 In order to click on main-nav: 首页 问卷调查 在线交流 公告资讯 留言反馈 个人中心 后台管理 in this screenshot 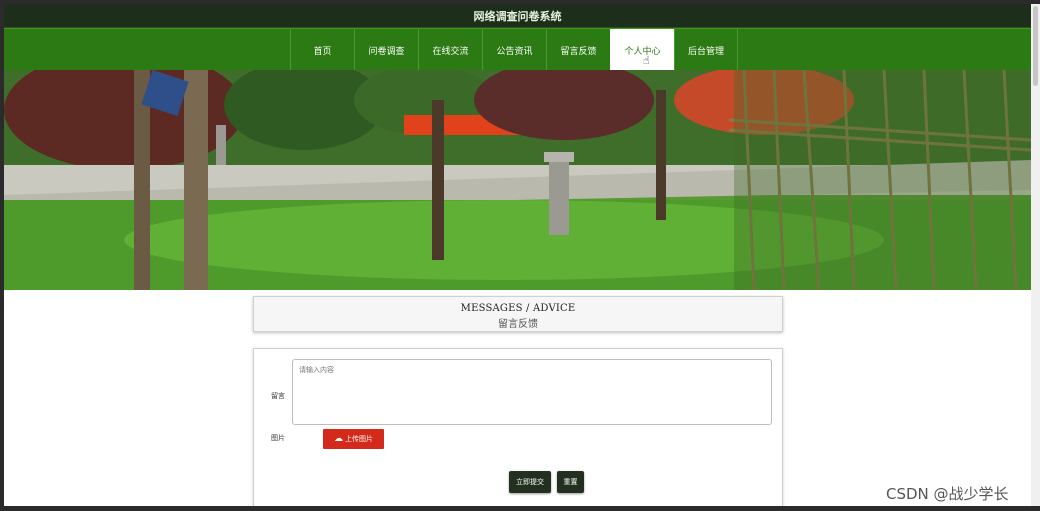, I will do `click(517, 49)`.